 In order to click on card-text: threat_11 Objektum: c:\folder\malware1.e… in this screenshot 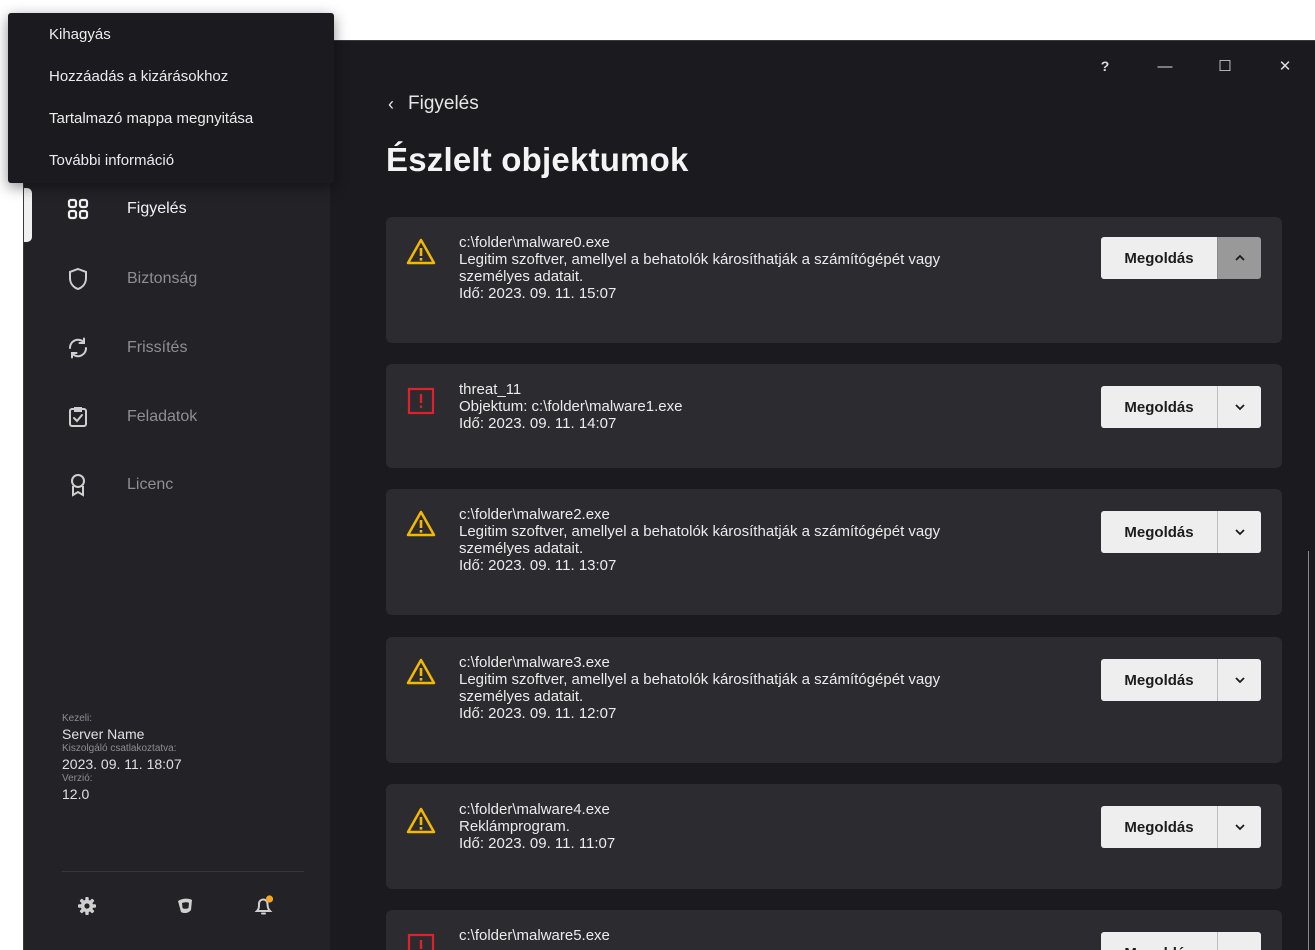, I will do `click(769, 406)`.